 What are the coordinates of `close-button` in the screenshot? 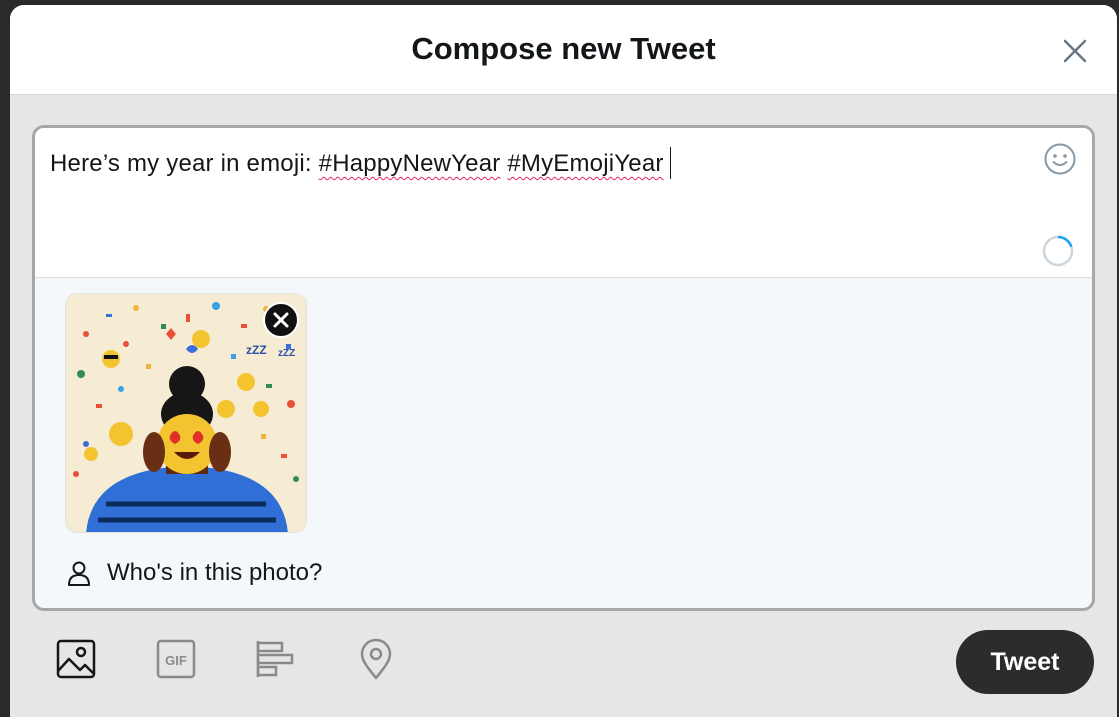 It's located at (1075, 51).